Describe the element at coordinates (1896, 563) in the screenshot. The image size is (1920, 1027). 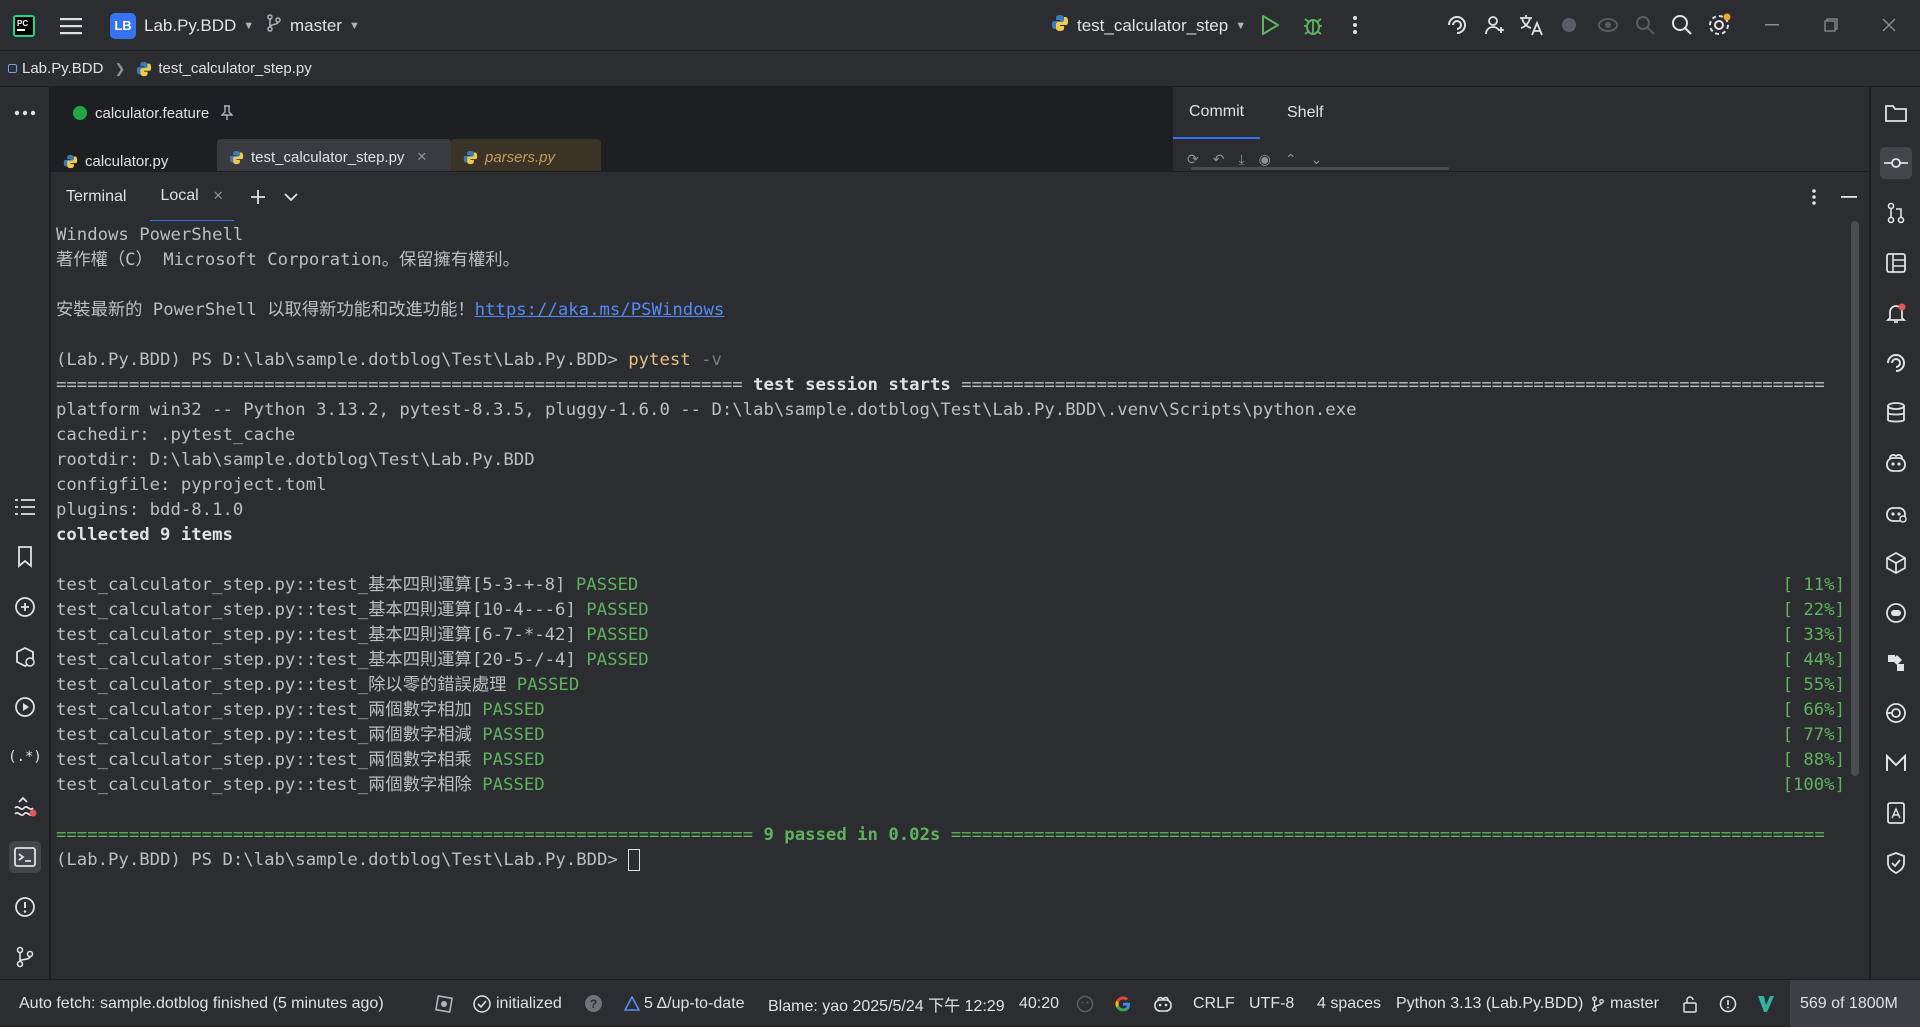
I see `package-cube-icon` at that location.